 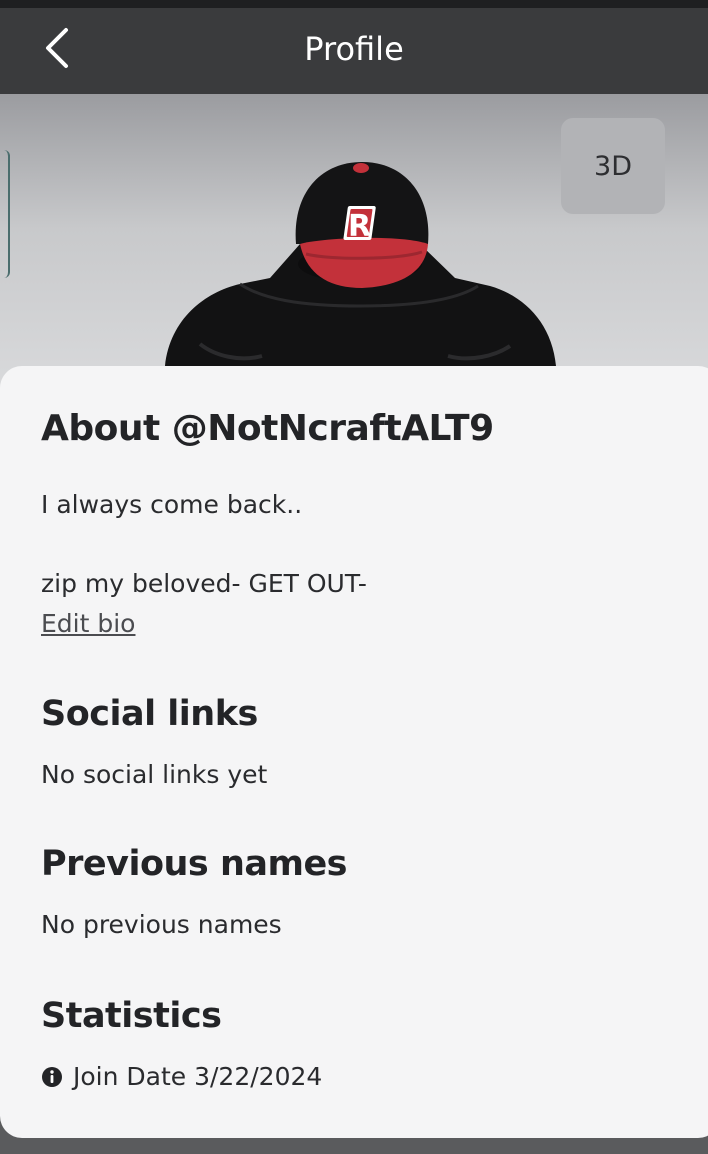 I want to click on status-strip, so click(x=354, y=4).